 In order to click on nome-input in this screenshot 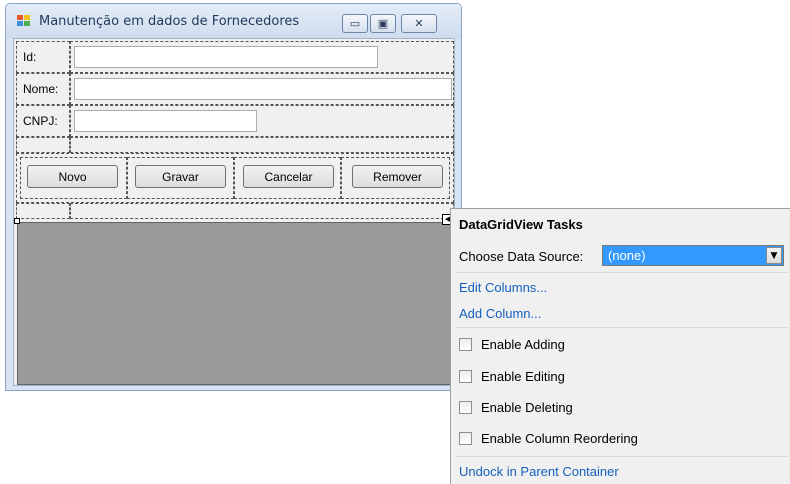, I will do `click(263, 89)`.